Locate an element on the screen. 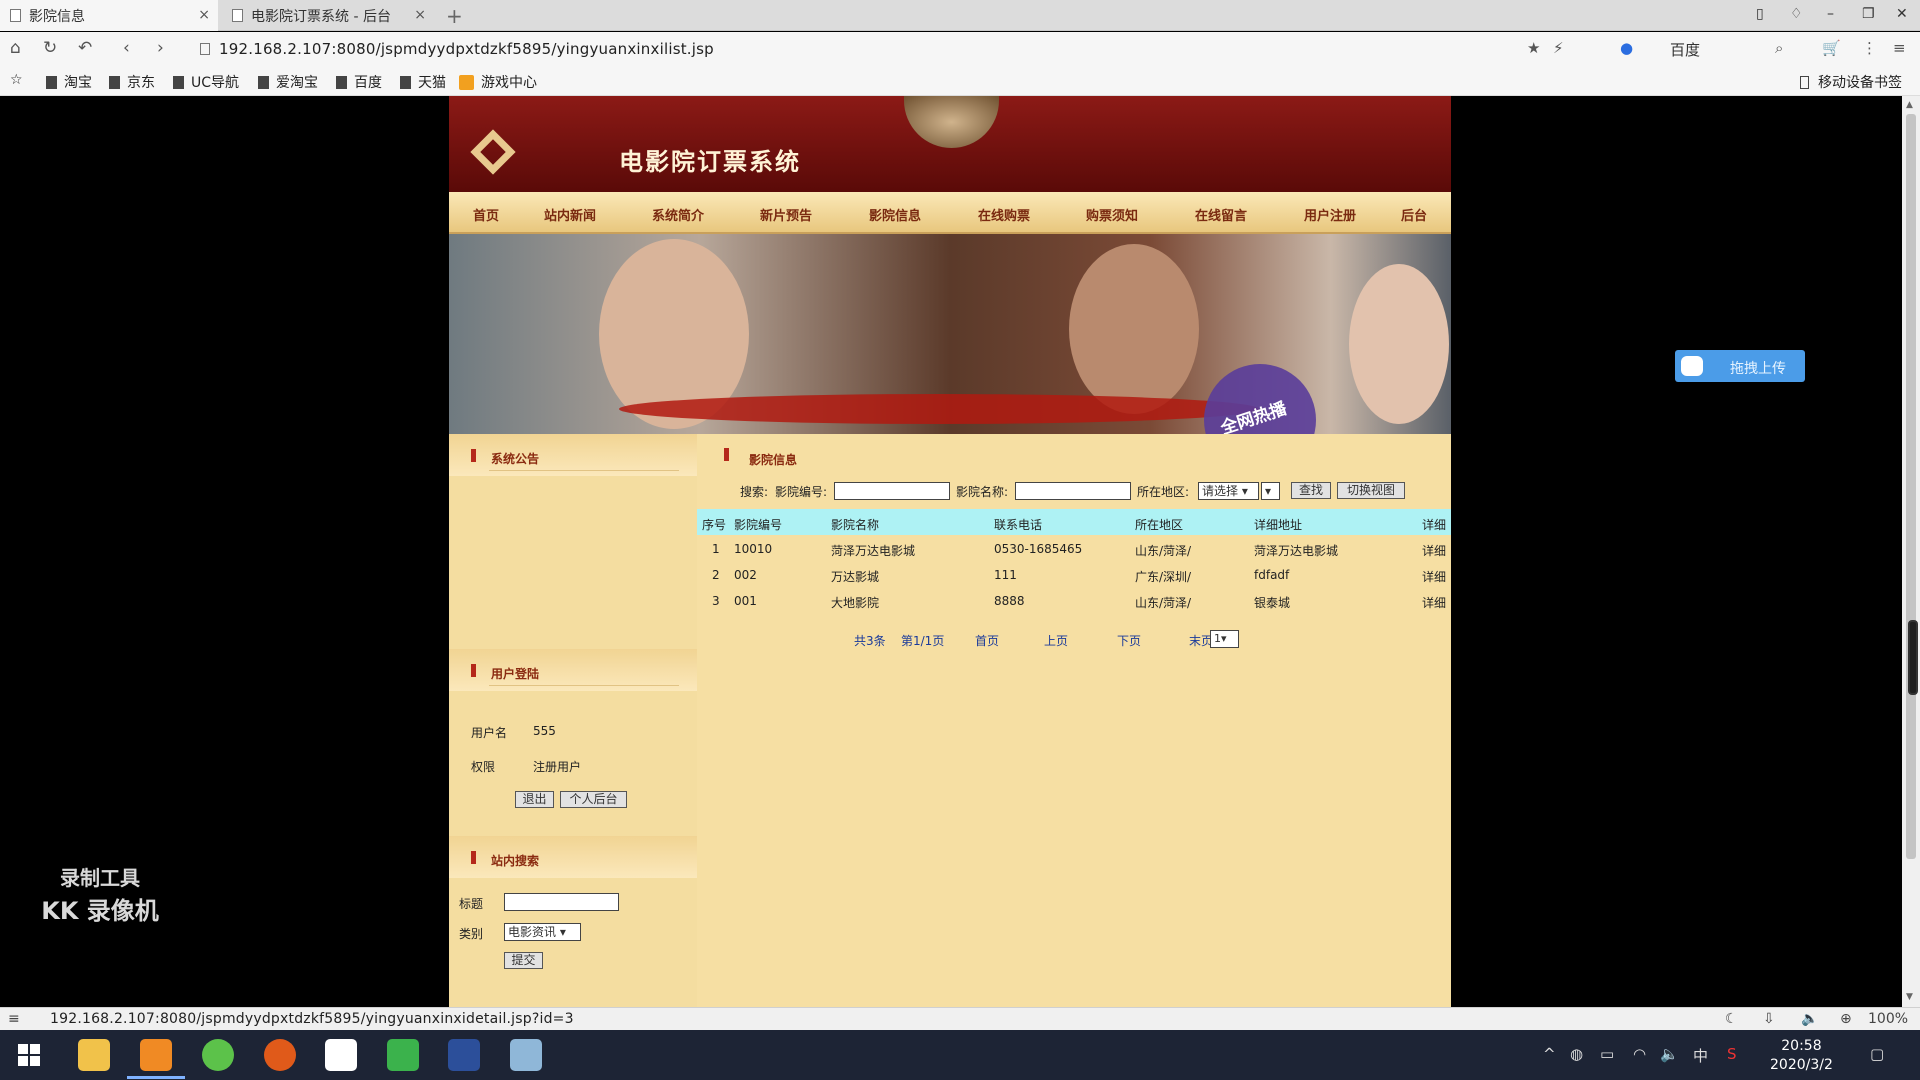 The image size is (1920, 1080). menu-message: 在线留言 is located at coordinates (1221, 214).